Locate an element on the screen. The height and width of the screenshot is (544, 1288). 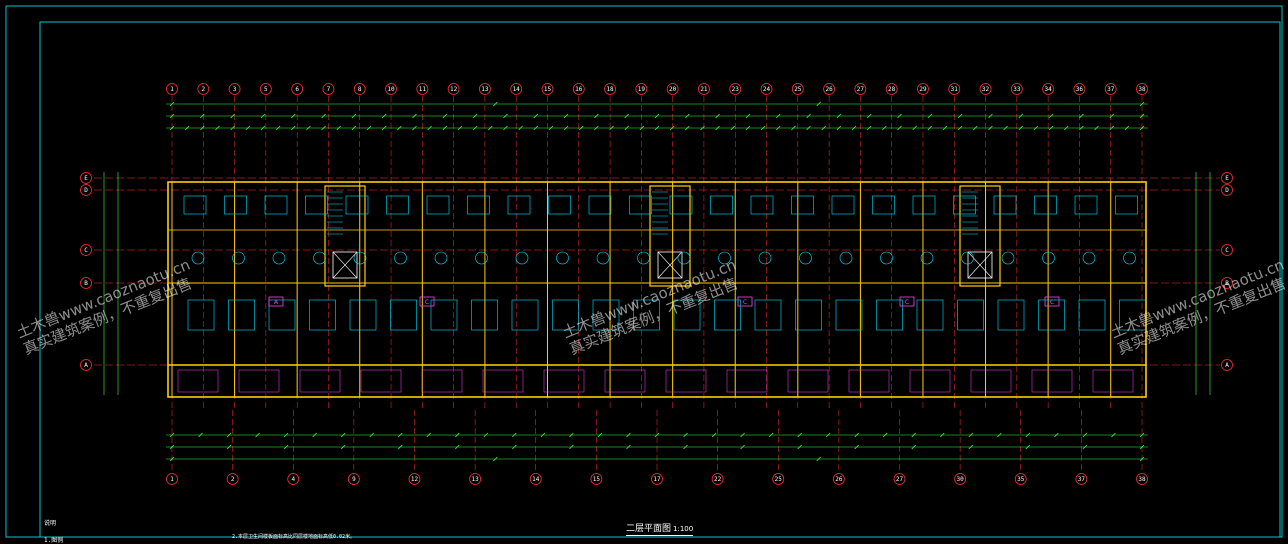
axis-bottom-27-label: 27 is located at coordinates (900, 479).